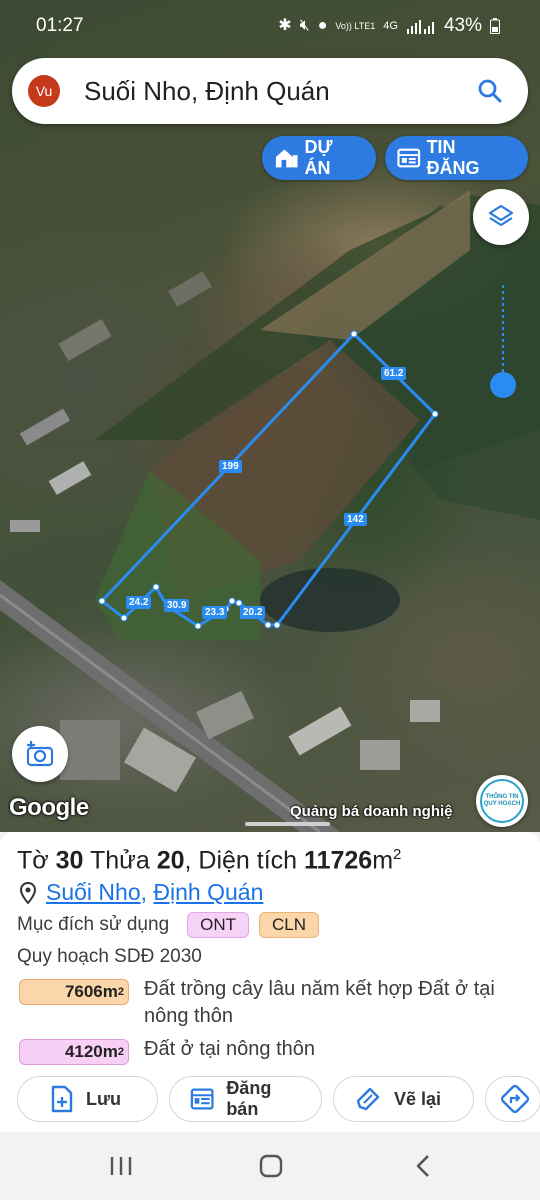 Image resolution: width=540 pixels, height=1200 pixels. Describe the element at coordinates (270, 26) in the screenshot. I see `status-bar: 01:27 ✱ 🔇︎ ● Vo)) LTE1 4G 43%` at that location.